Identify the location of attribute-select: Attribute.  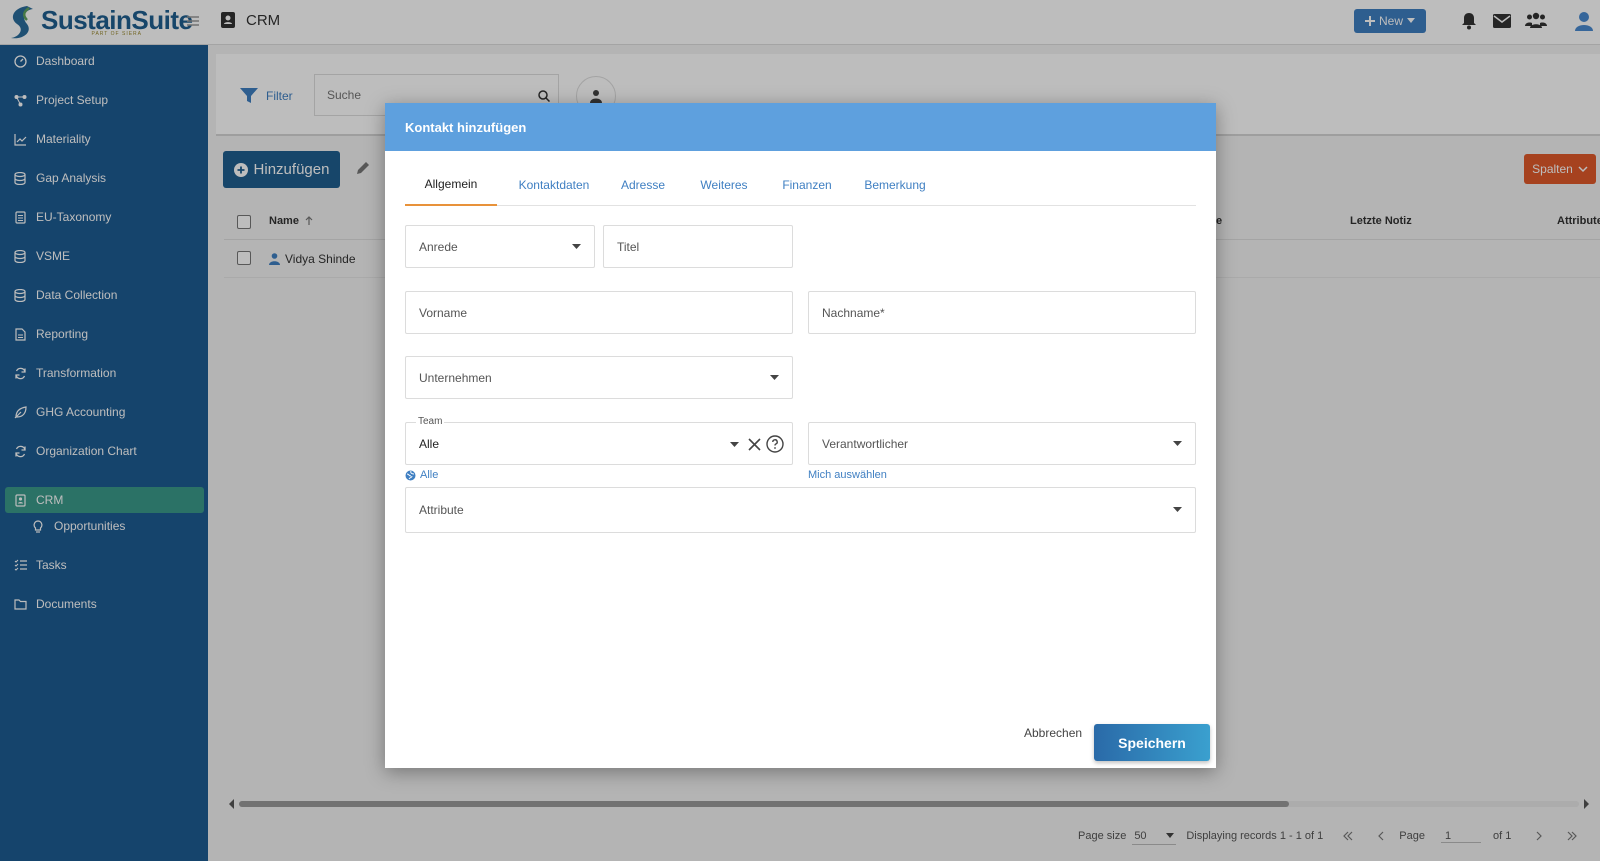
(800, 510).